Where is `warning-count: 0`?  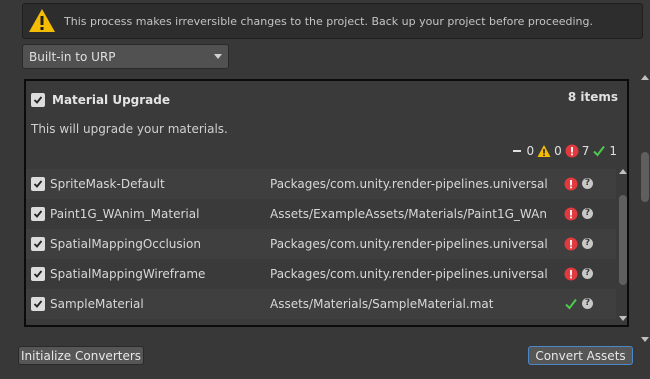 warning-count: 0 is located at coordinates (558, 151).